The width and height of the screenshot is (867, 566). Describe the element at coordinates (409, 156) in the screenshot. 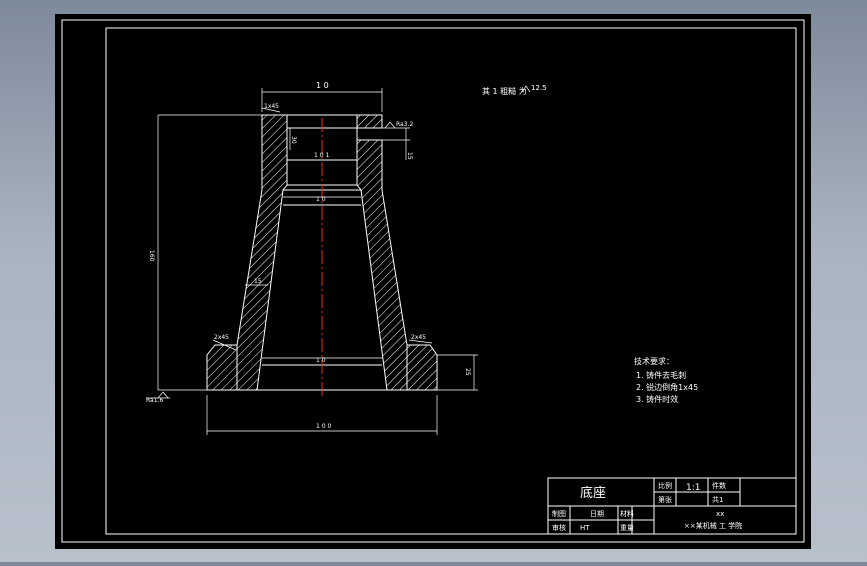

I see `dim-side-small: 15` at that location.